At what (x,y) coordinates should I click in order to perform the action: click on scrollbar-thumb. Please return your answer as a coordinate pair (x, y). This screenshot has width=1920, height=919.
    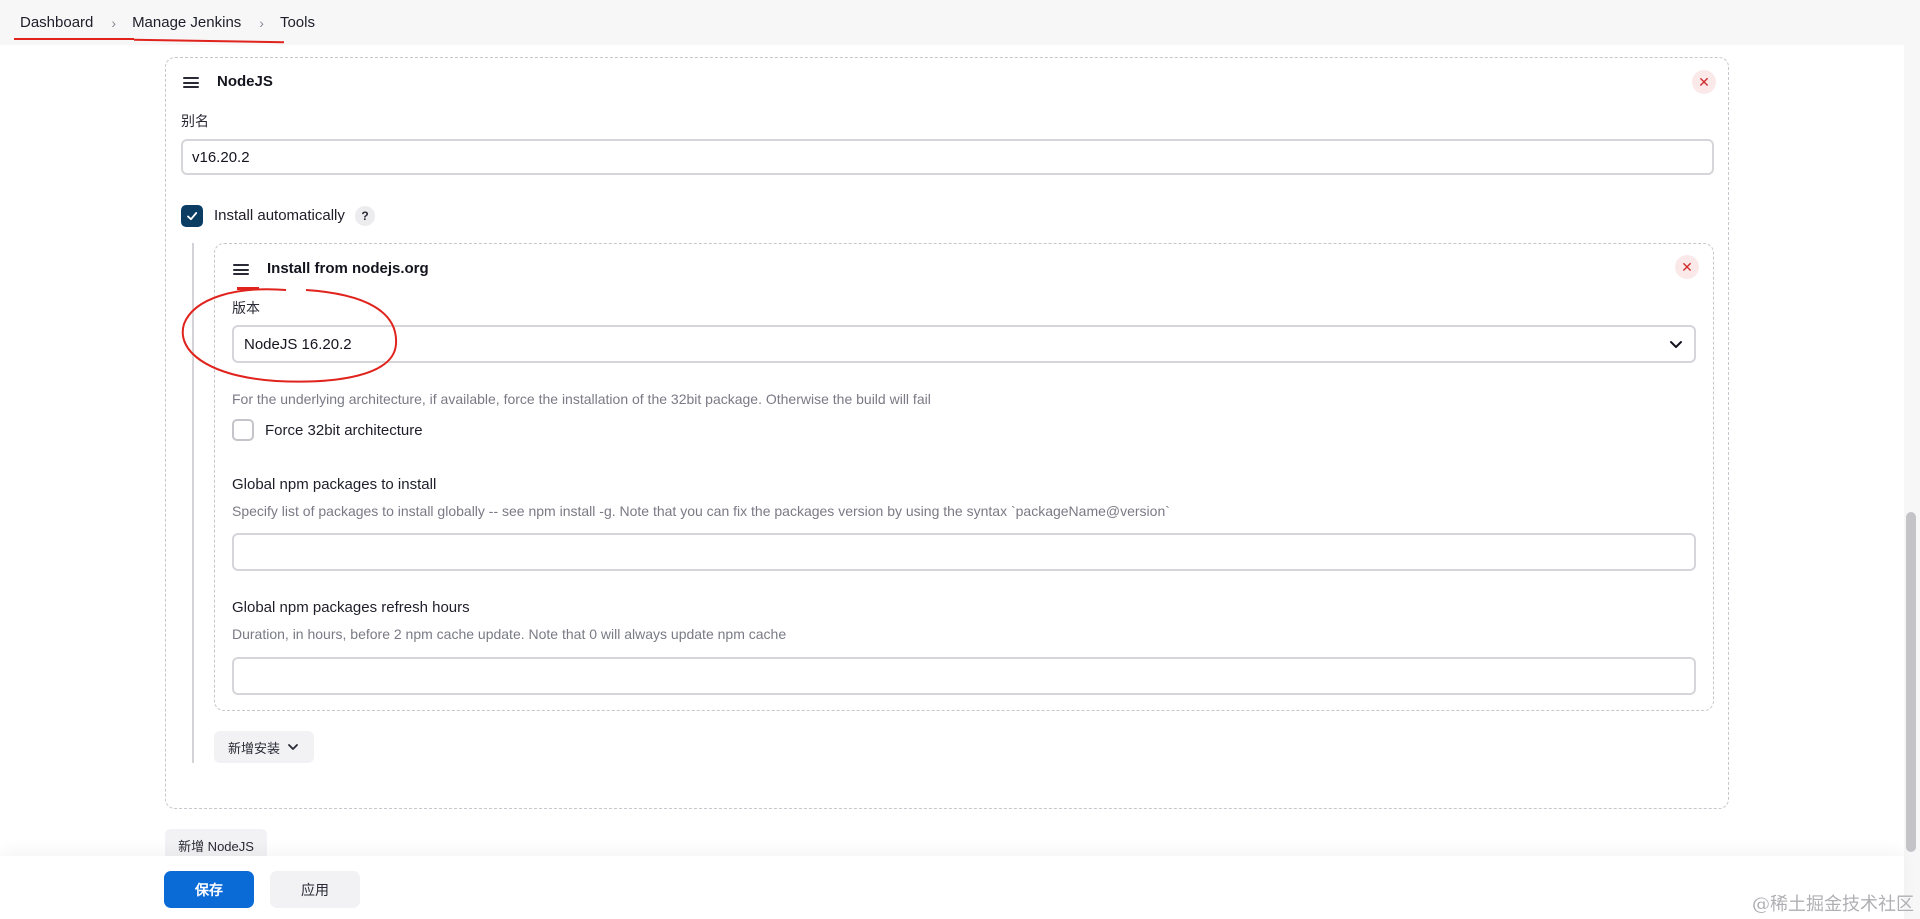
    Looking at the image, I should click on (1911, 682).